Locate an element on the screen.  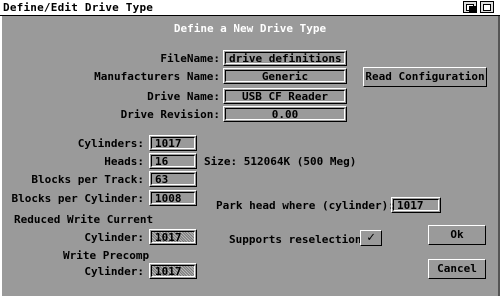
blocks-per-track-value: 63 is located at coordinates (173, 179).